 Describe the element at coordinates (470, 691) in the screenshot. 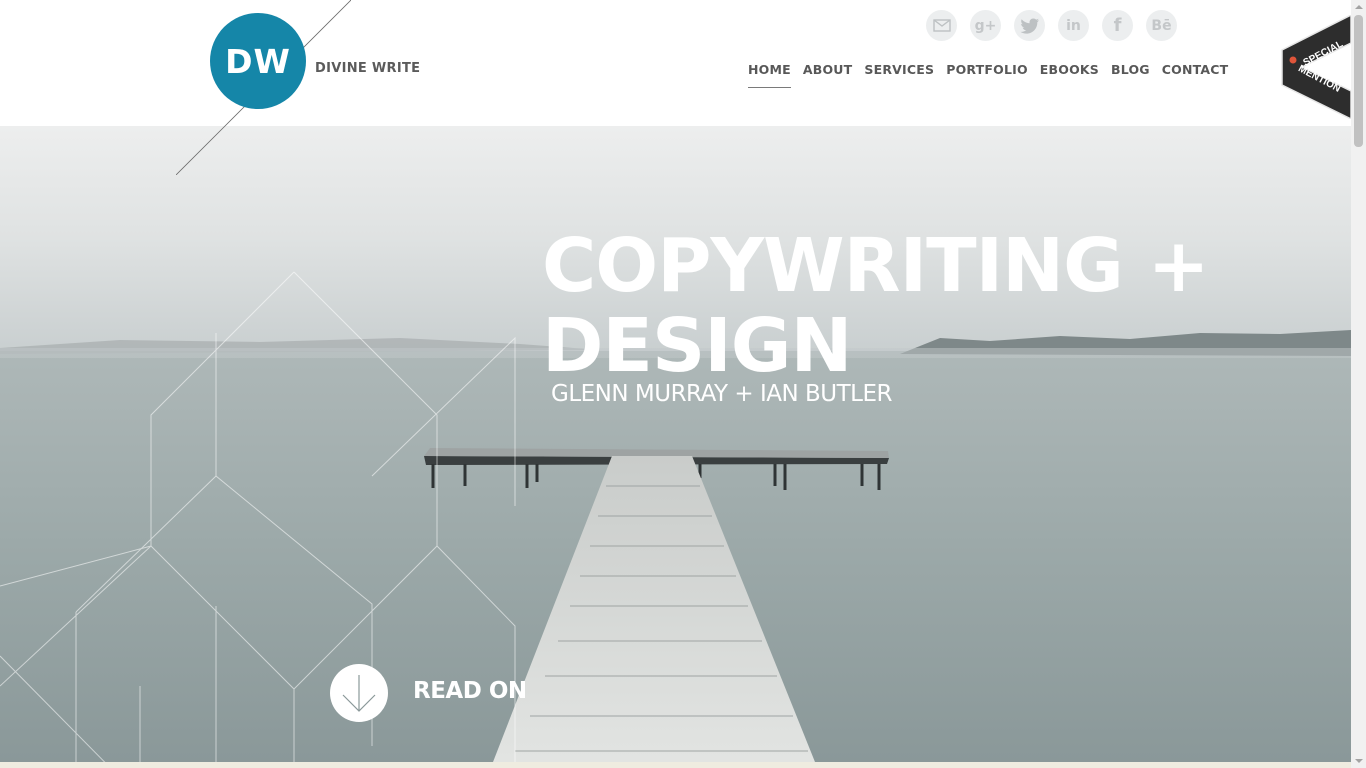

I see `read-on-label: READ ON` at that location.